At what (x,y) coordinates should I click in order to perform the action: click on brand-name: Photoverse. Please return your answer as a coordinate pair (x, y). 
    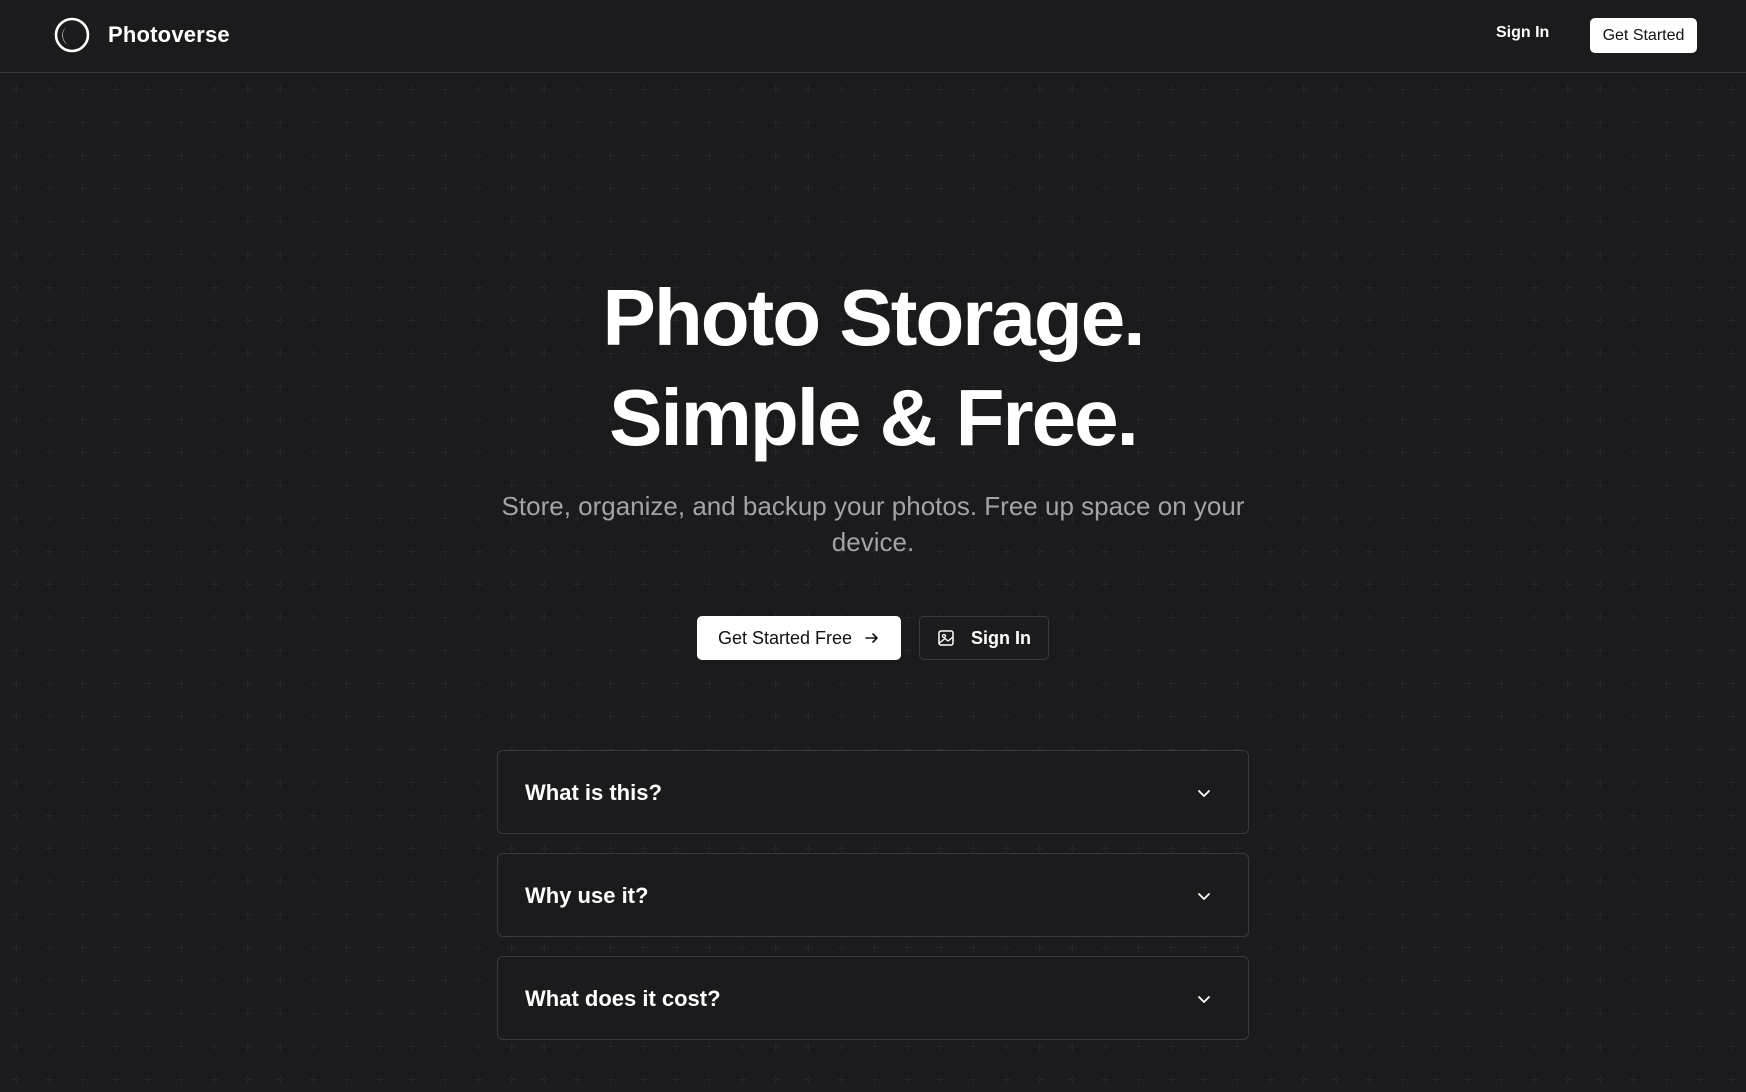
    Looking at the image, I should click on (169, 34).